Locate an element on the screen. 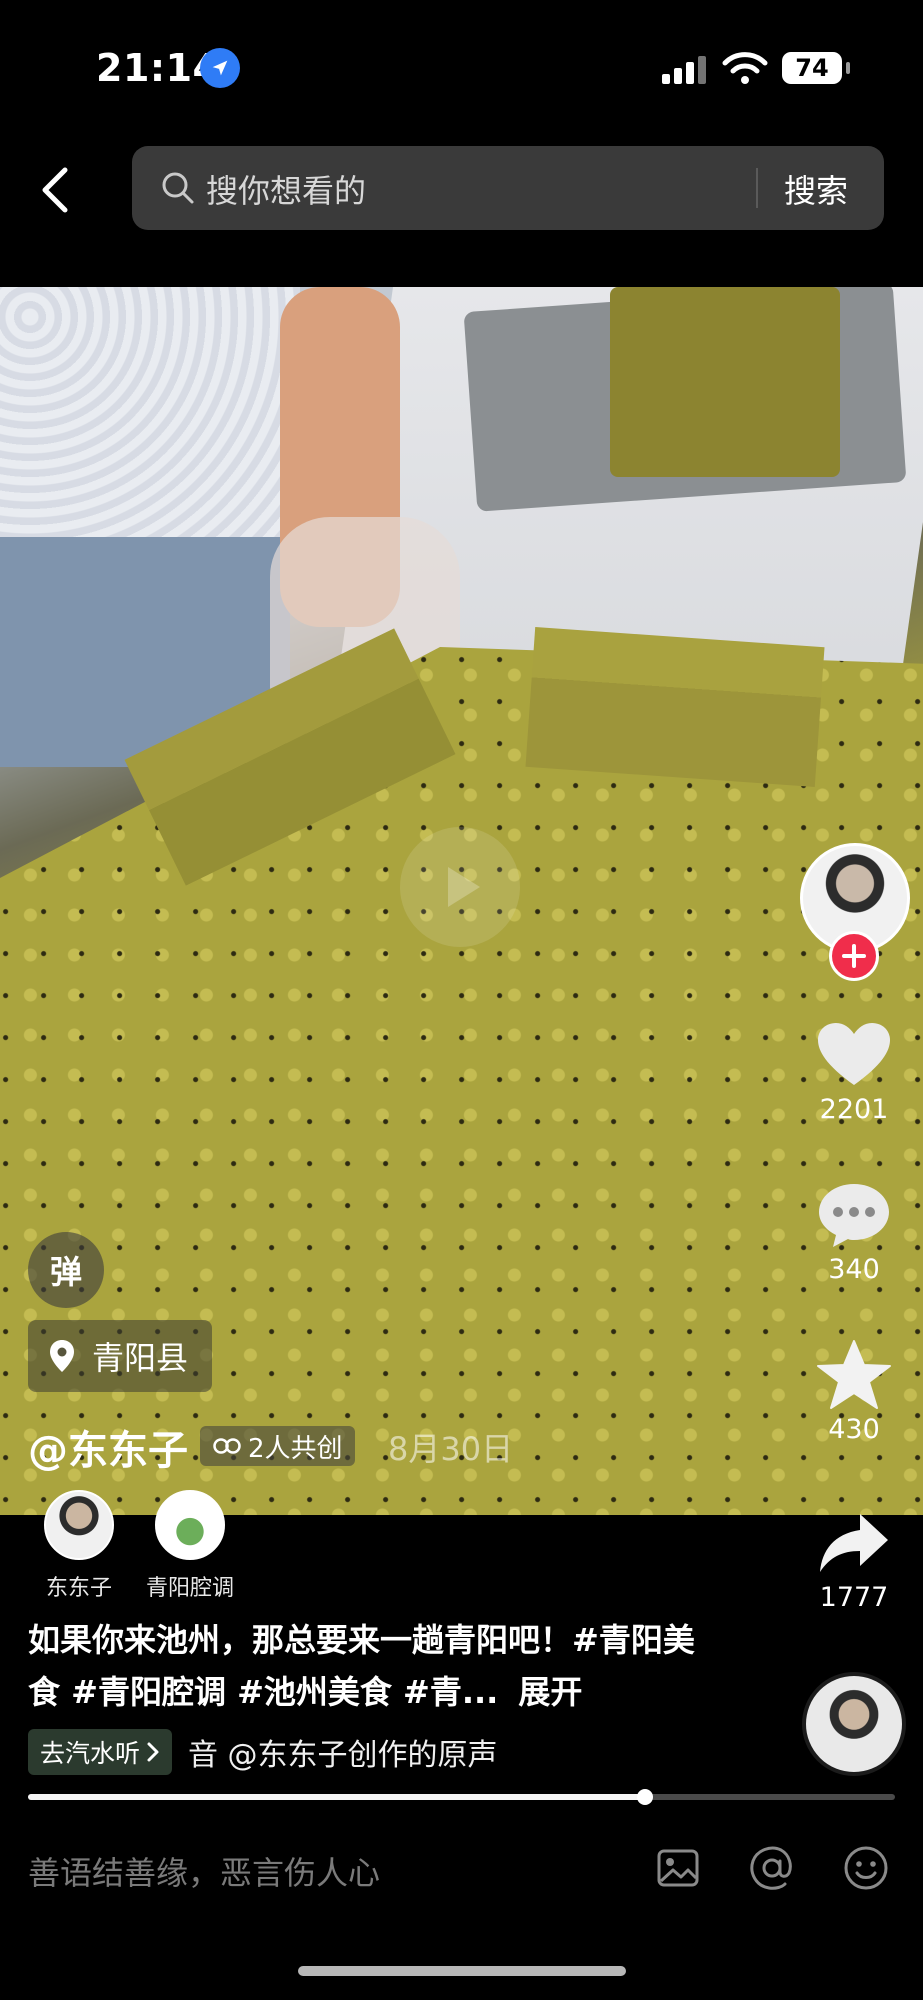 This screenshot has height=2000, width=923. follow-button is located at coordinates (854, 956).